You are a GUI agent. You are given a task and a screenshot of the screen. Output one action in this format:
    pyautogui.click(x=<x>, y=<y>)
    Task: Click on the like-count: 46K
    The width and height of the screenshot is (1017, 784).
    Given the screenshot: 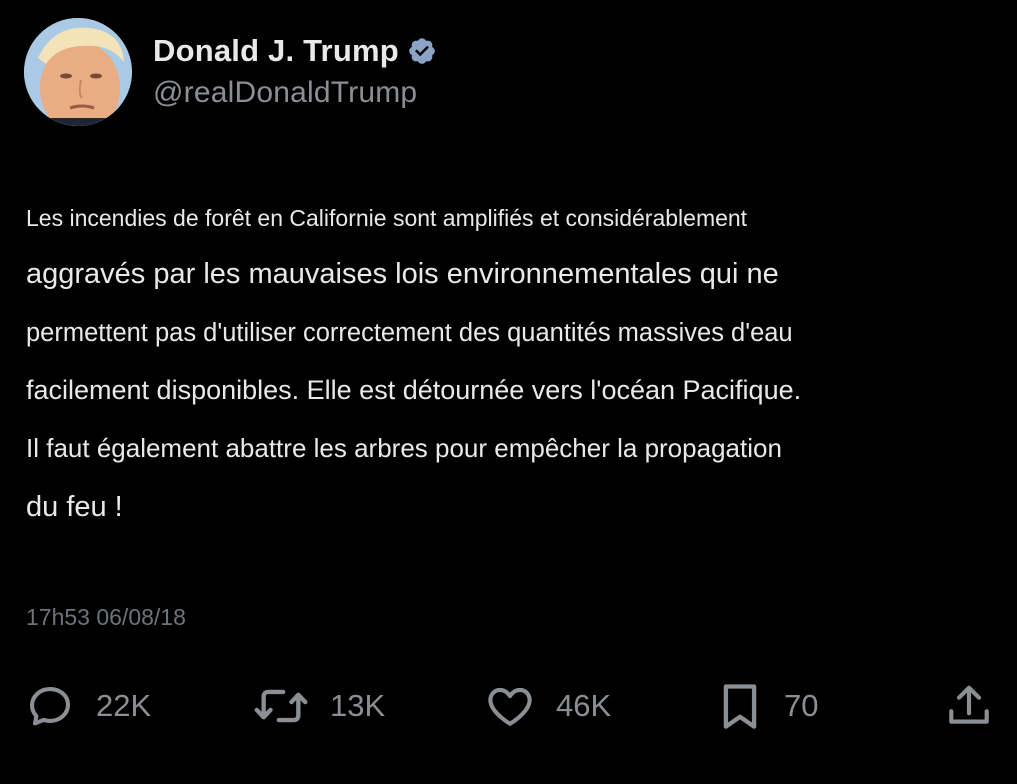 What is the action you would take?
    pyautogui.click(x=584, y=705)
    